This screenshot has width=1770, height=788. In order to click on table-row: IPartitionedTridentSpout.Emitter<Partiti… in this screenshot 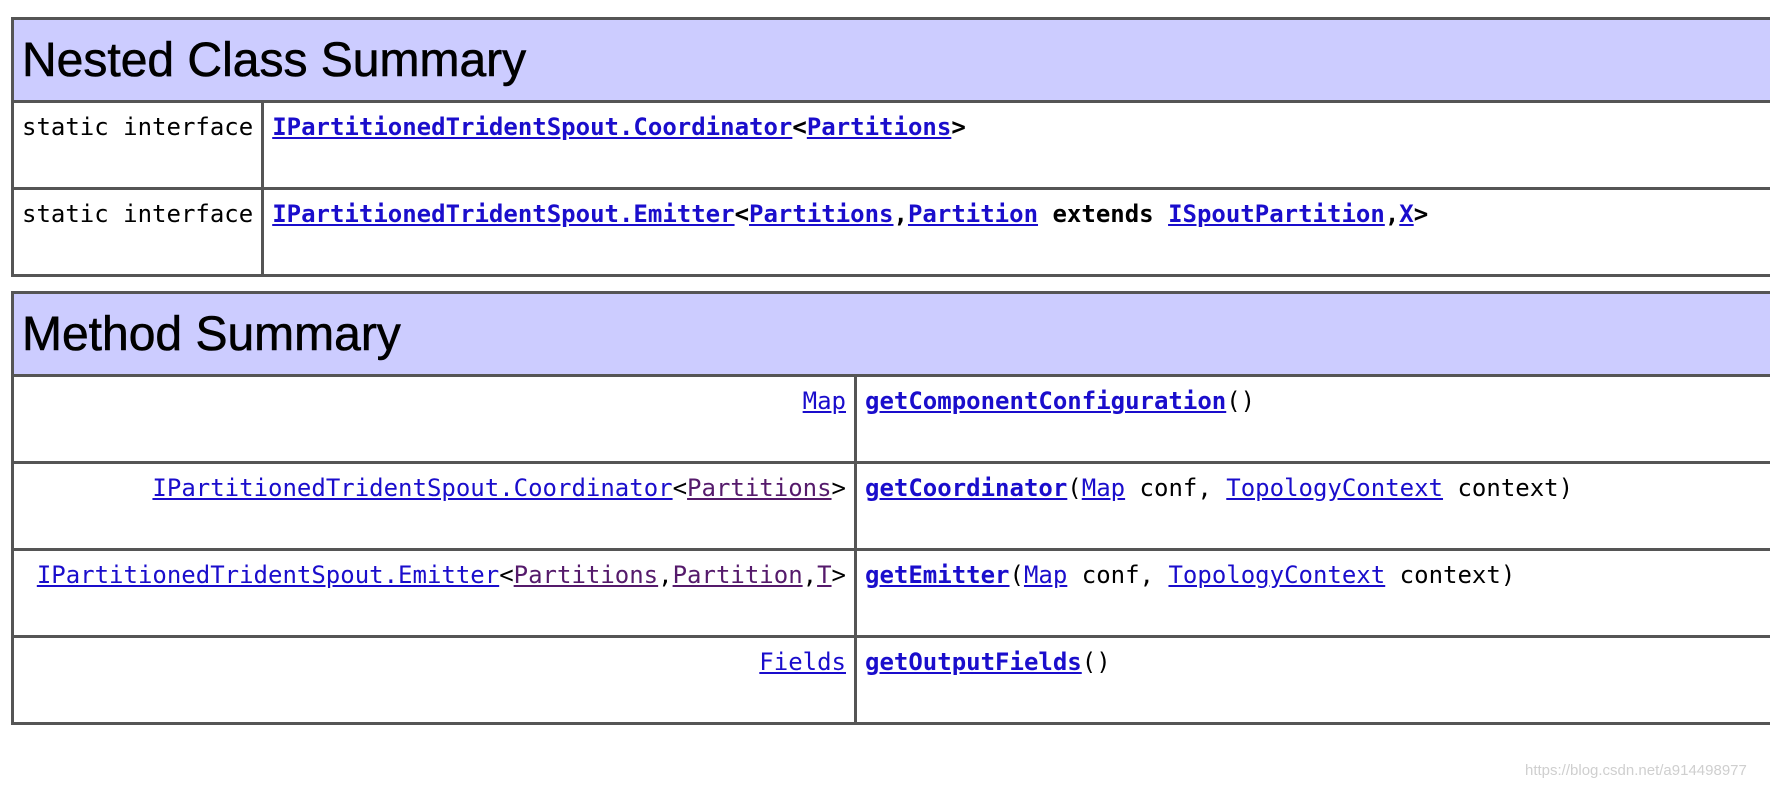, I will do `click(890, 593)`.